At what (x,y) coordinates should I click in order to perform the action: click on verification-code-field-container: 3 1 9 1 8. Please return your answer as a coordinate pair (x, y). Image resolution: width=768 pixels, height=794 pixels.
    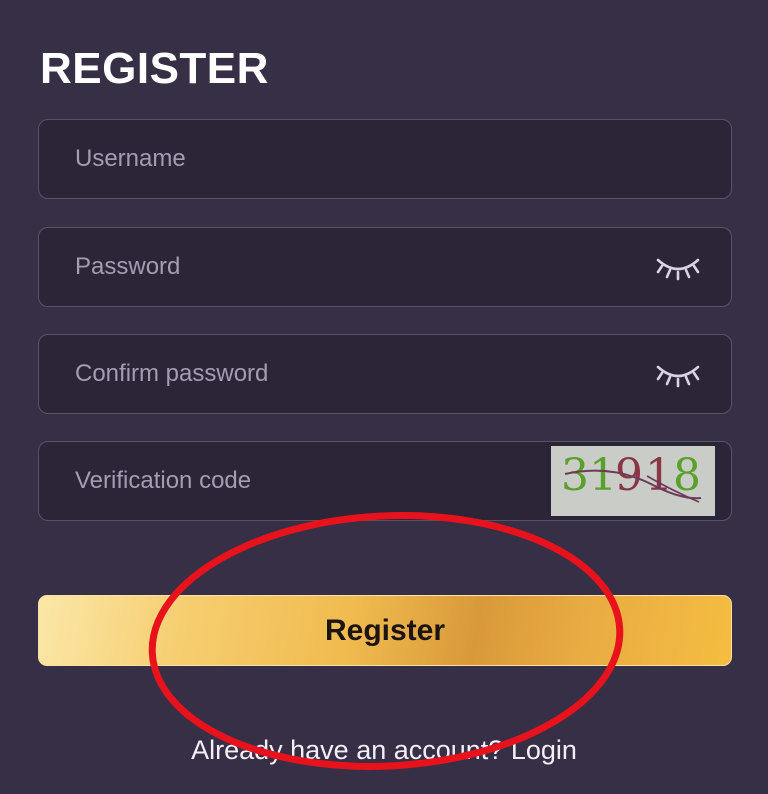
    Looking at the image, I should click on (385, 481).